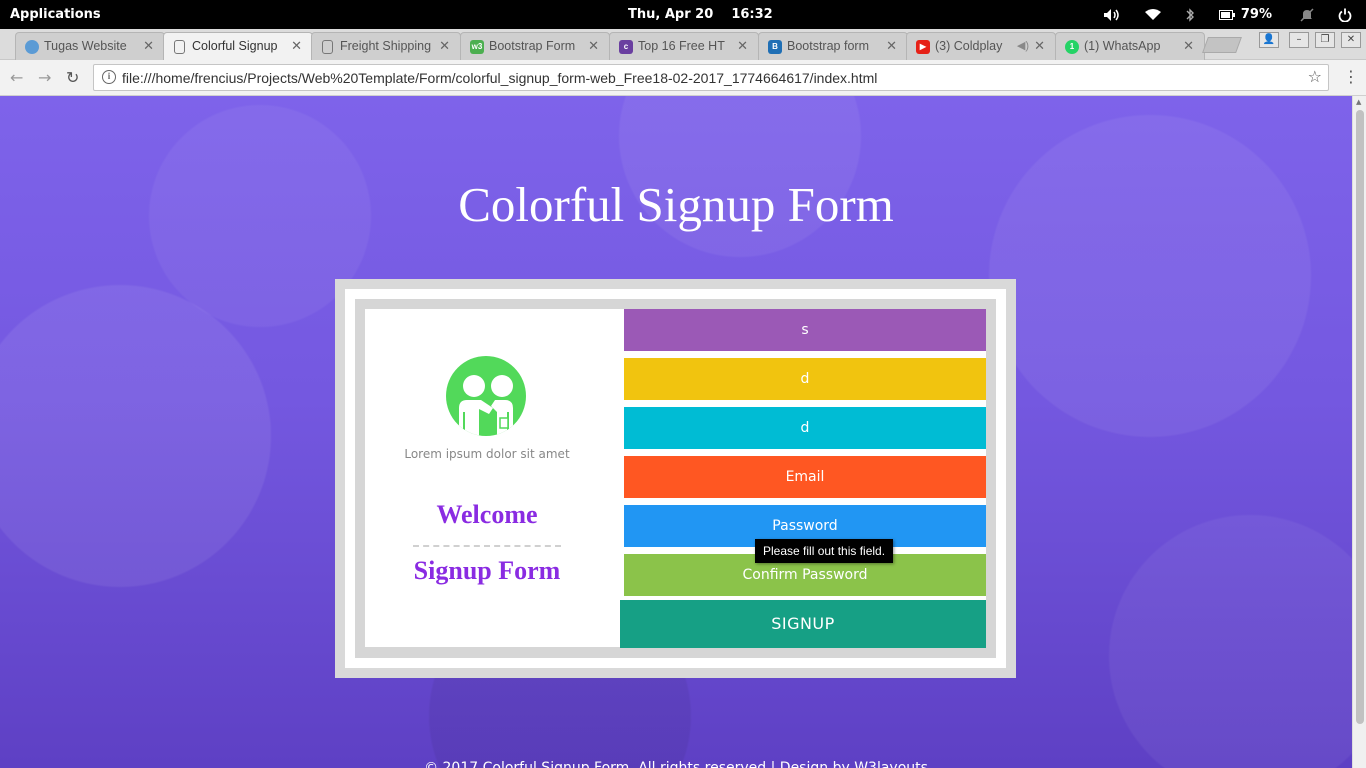 The width and height of the screenshot is (1366, 768). What do you see at coordinates (55, 14) in the screenshot?
I see `applications-menu: Applications` at bounding box center [55, 14].